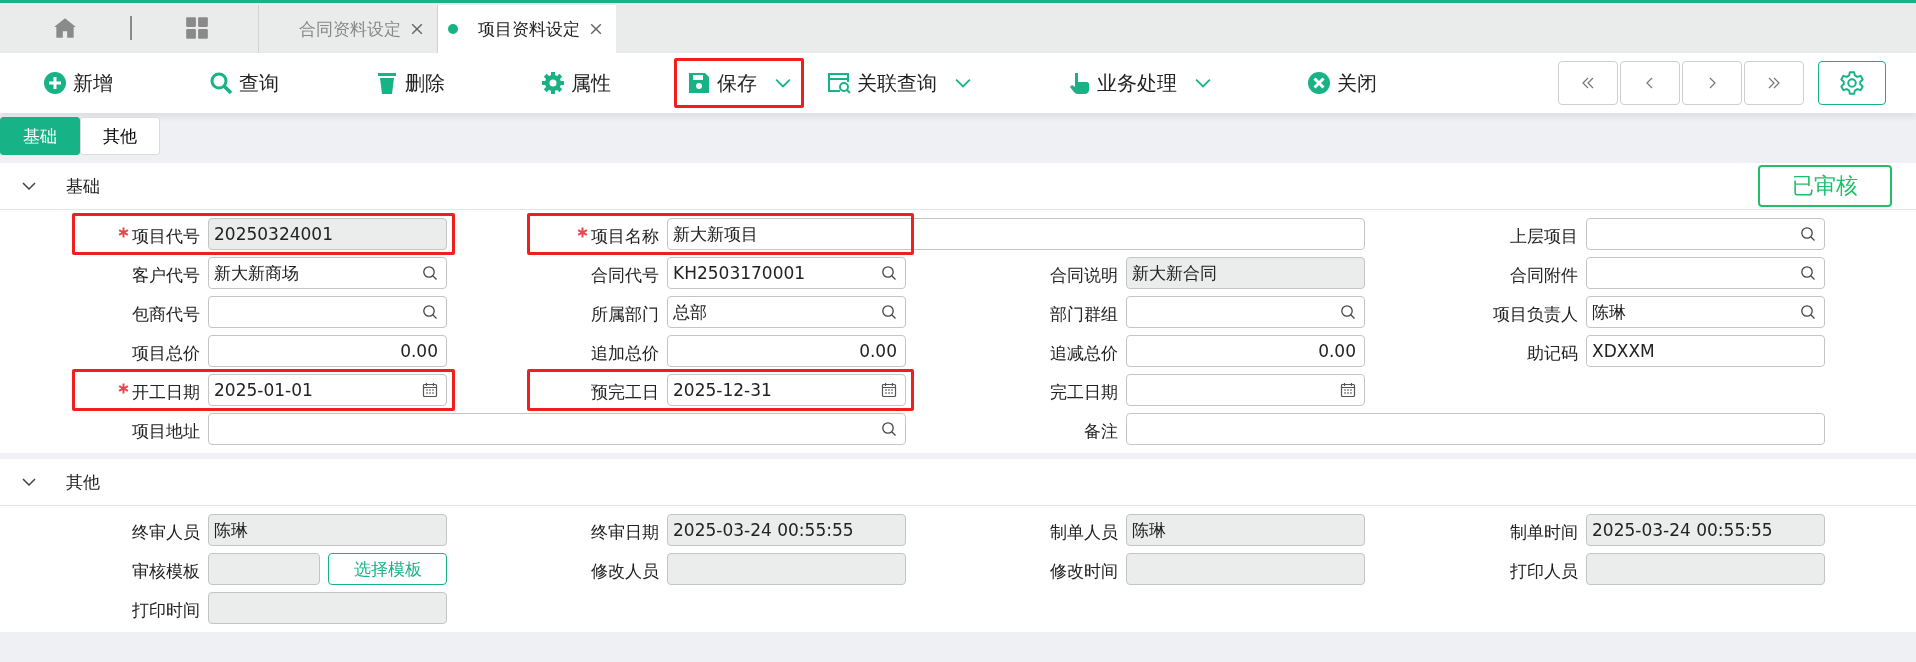 This screenshot has width=1916, height=662. Describe the element at coordinates (625, 532) in the screenshot. I see `field-label: 终审日期` at that location.